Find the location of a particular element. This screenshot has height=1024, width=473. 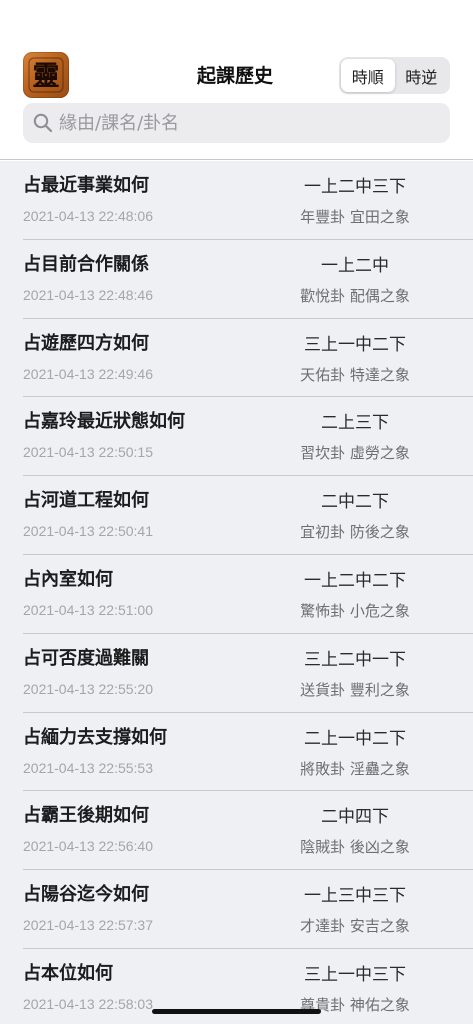

record-gua-name: 將敗卦 淫蠱之象 is located at coordinates (355, 768).